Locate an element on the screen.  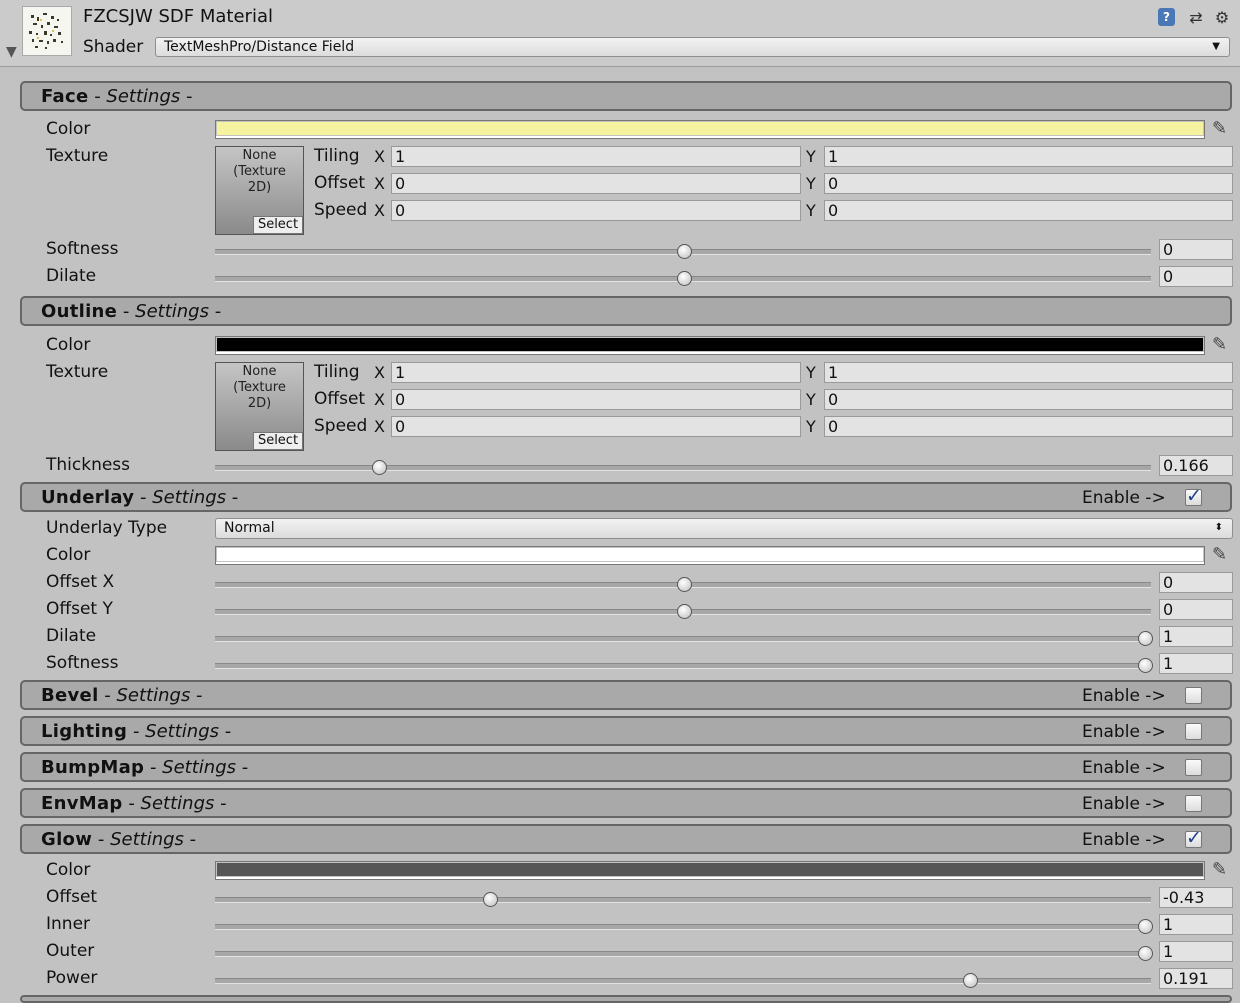
underlay-offset-x-value: 0 is located at coordinates (1196, 582).